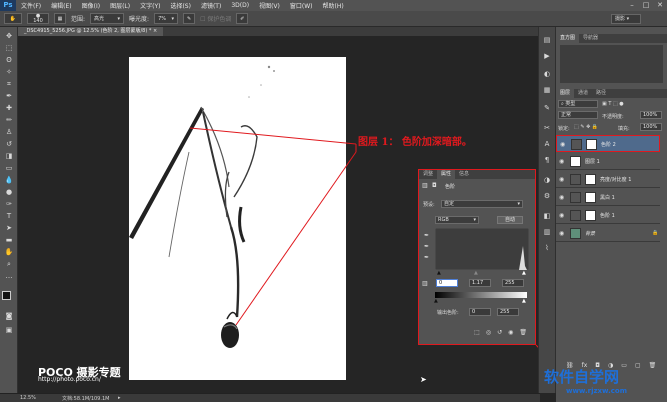  I want to click on input-levels-icon: ▥, so click(425, 283).